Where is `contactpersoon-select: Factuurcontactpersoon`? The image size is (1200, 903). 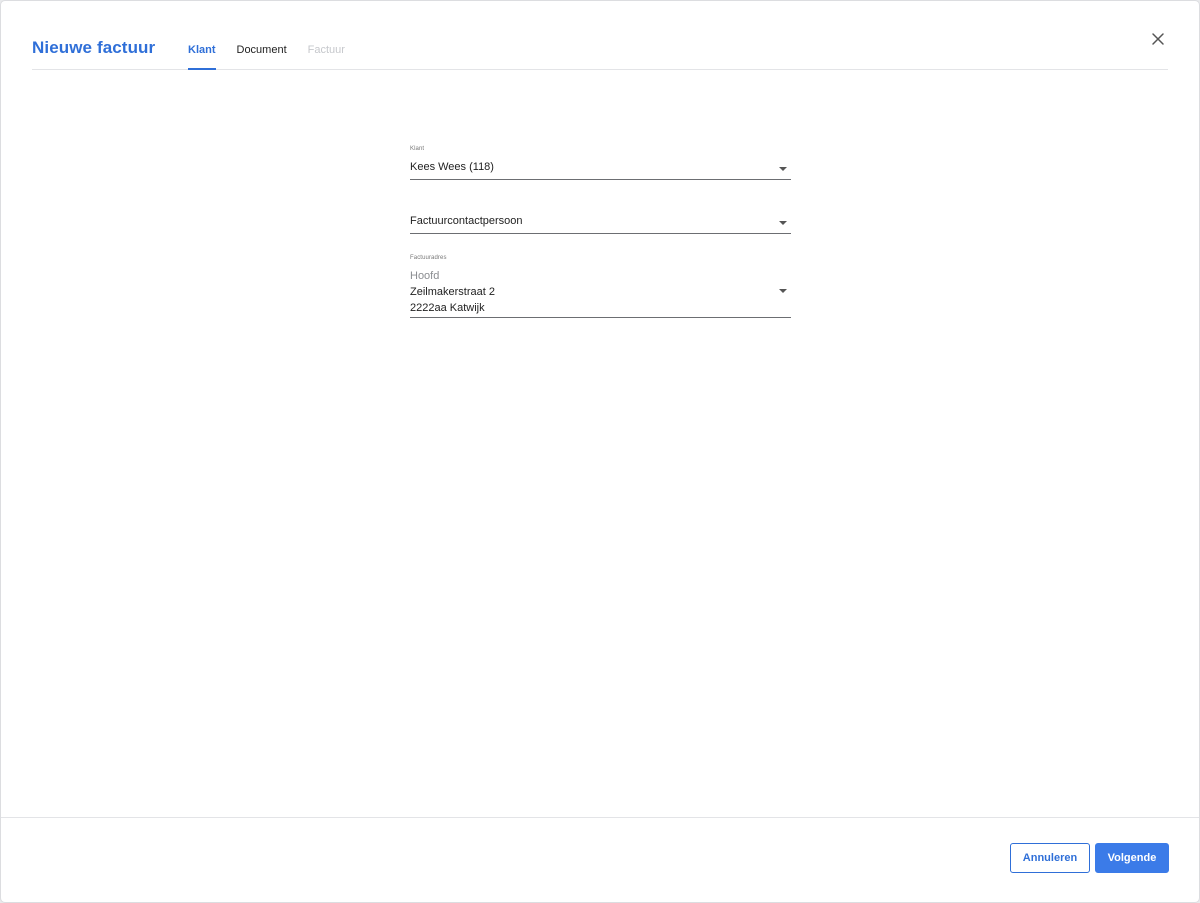 contactpersoon-select: Factuurcontactpersoon is located at coordinates (600, 223).